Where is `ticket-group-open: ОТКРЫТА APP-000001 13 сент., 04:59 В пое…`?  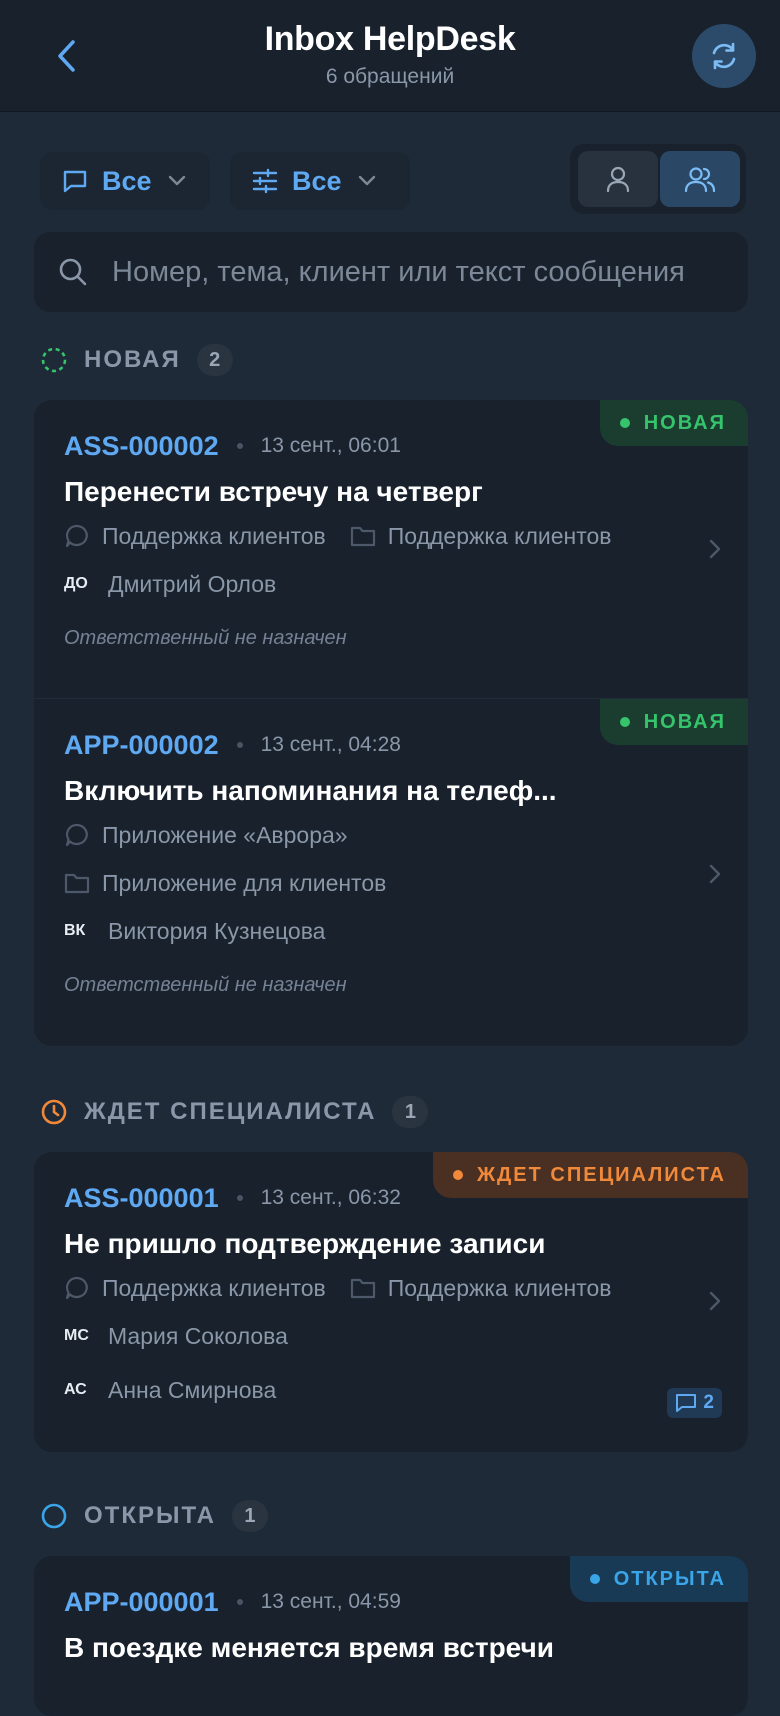 ticket-group-open: ОТКРЫТА APP-000001 13 сент., 04:59 В пое… is located at coordinates (391, 1636).